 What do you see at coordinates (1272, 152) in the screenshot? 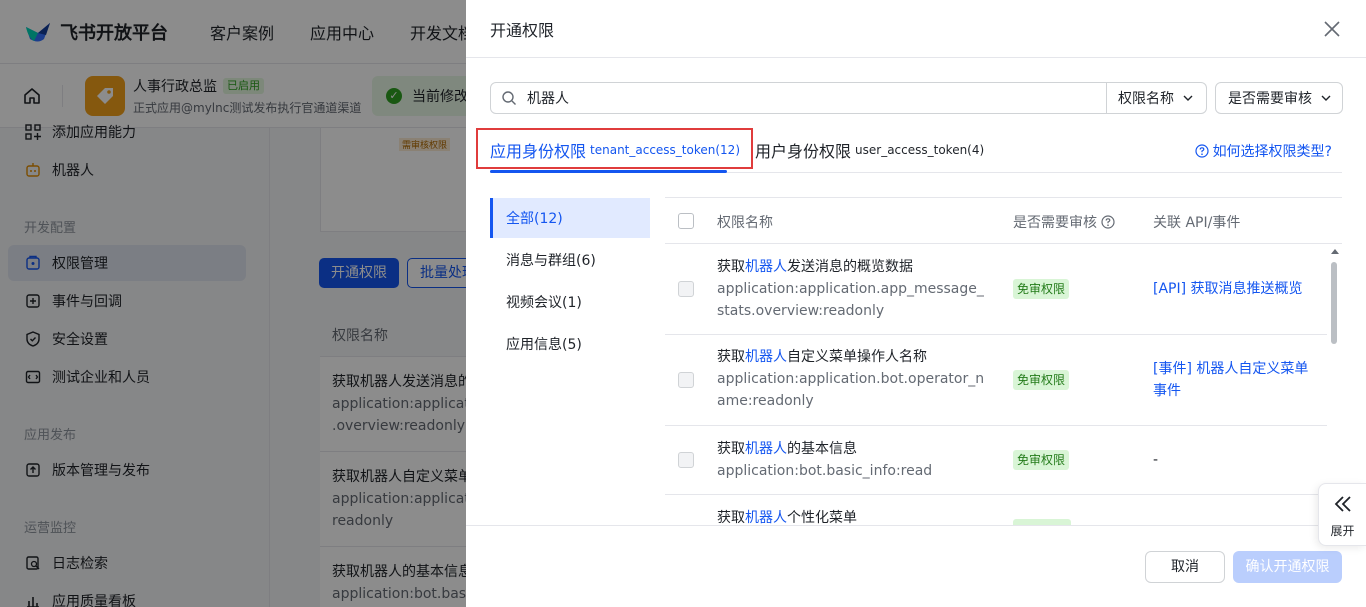
I see `help-link-text: 如何选择权限类型?` at bounding box center [1272, 152].